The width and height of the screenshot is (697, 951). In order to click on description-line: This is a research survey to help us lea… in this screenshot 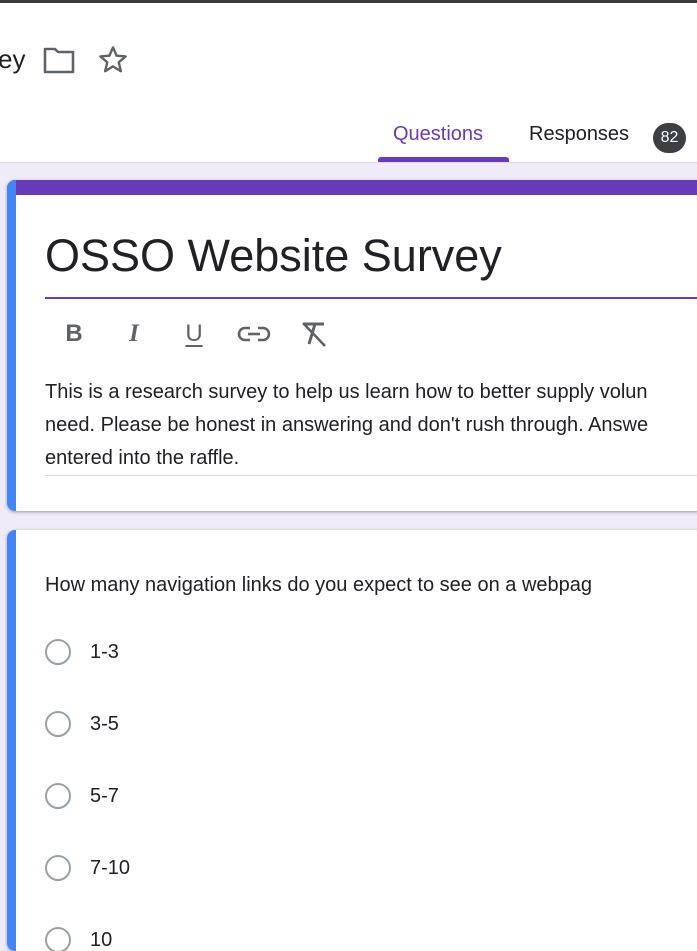, I will do `click(346, 392)`.